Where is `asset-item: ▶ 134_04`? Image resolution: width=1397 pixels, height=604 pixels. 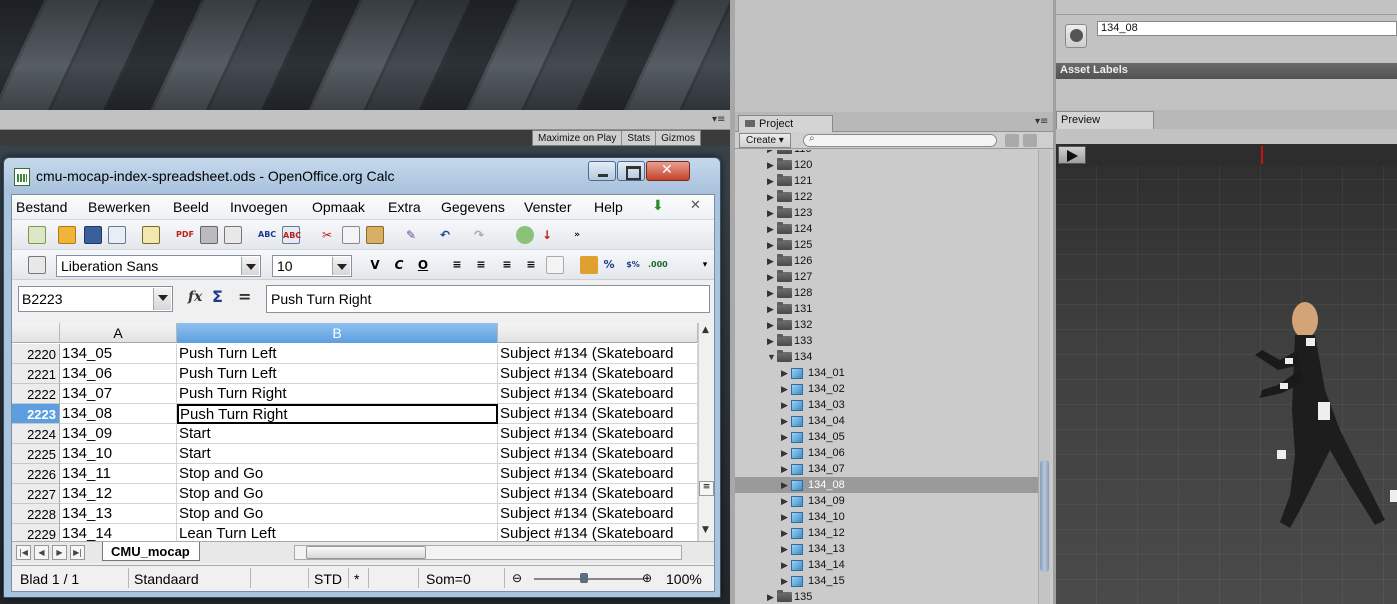 asset-item: ▶ 134_04 is located at coordinates (887, 421).